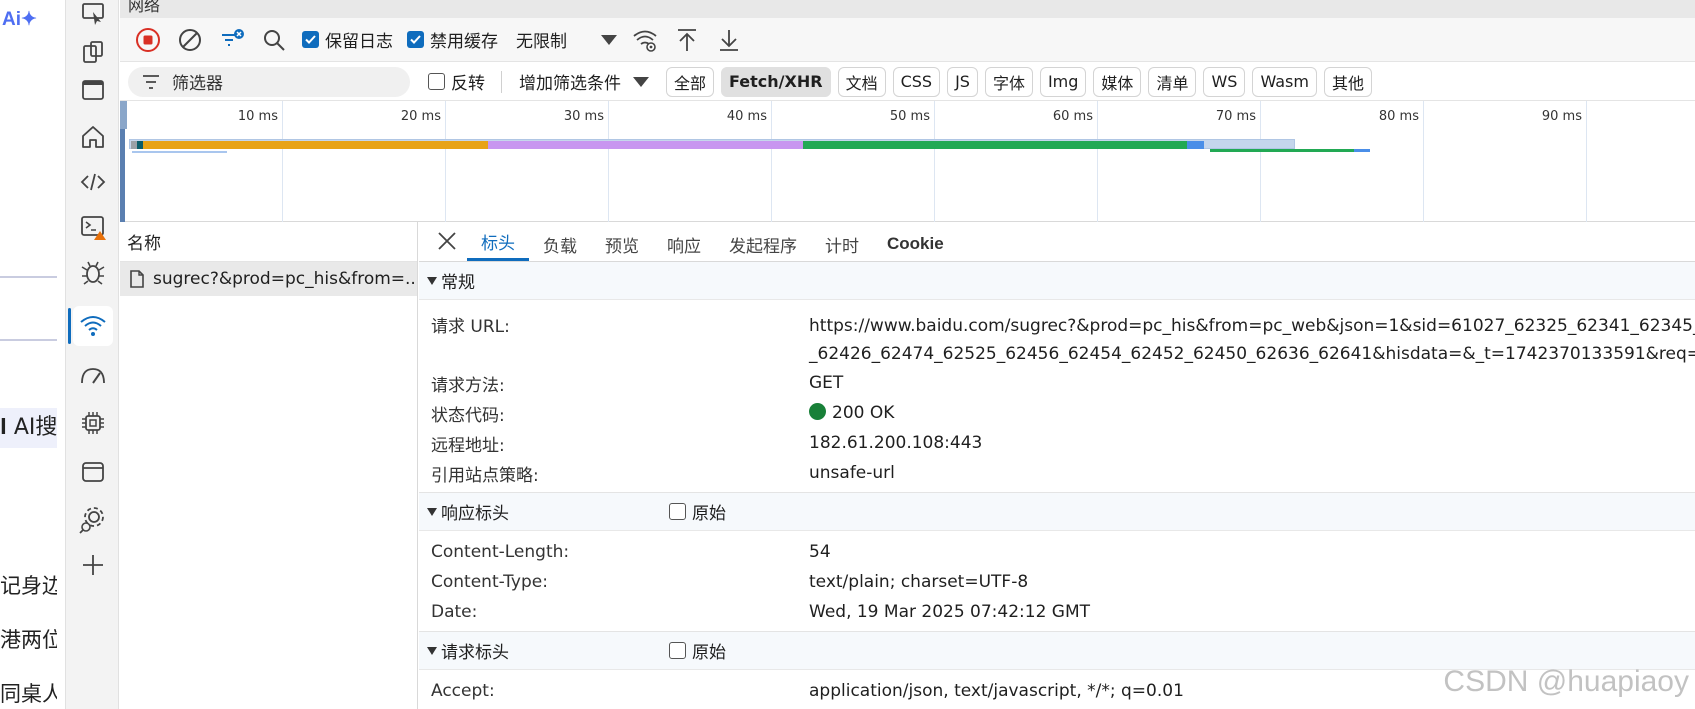 The width and height of the screenshot is (1695, 709). What do you see at coordinates (962, 81) in the screenshot?
I see `type-filter-js: JS` at bounding box center [962, 81].